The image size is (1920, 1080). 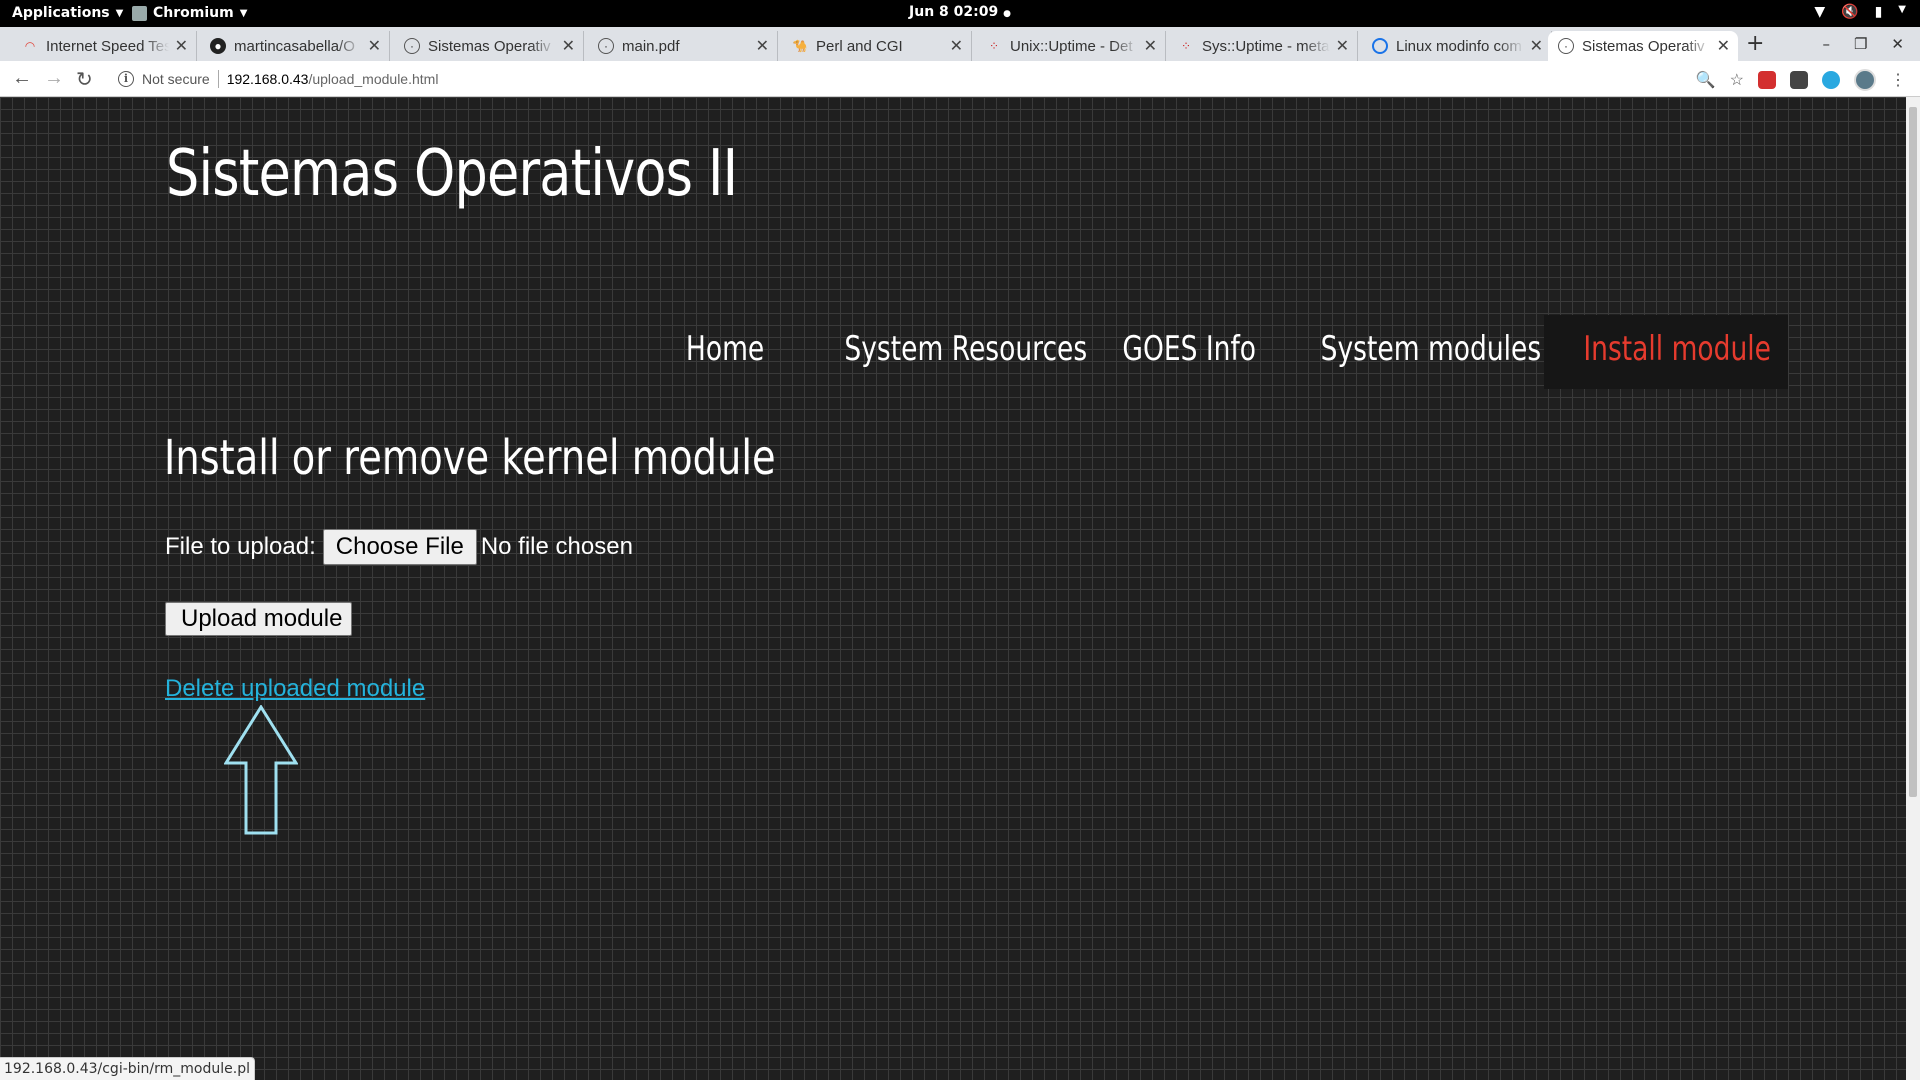 I want to click on delete-uploaded-module-link: Delete uploaded module, so click(x=295, y=689).